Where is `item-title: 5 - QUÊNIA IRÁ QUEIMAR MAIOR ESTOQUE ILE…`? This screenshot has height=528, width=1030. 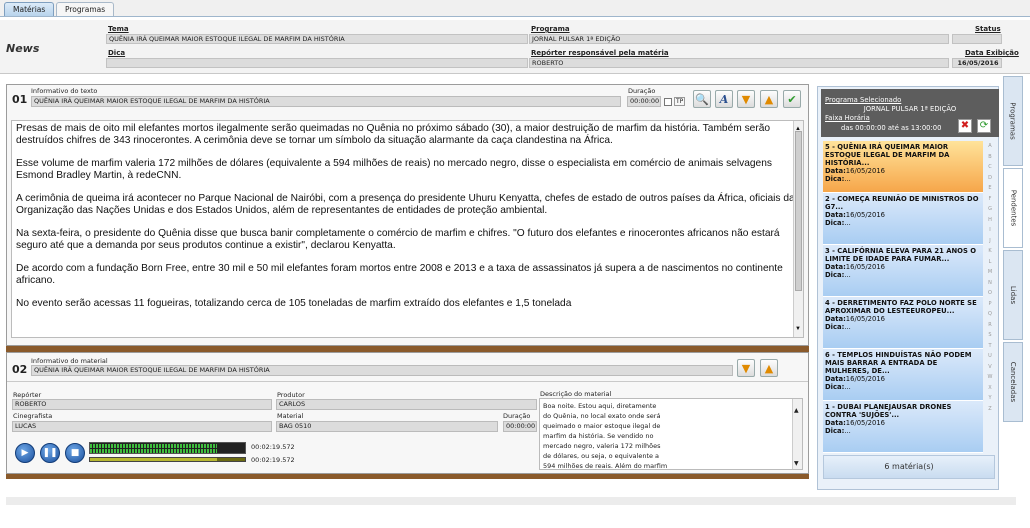 item-title: 5 - QUÊNIA IRÁ QUEIMAR MAIOR ESTOQUE ILE… is located at coordinates (887, 155).